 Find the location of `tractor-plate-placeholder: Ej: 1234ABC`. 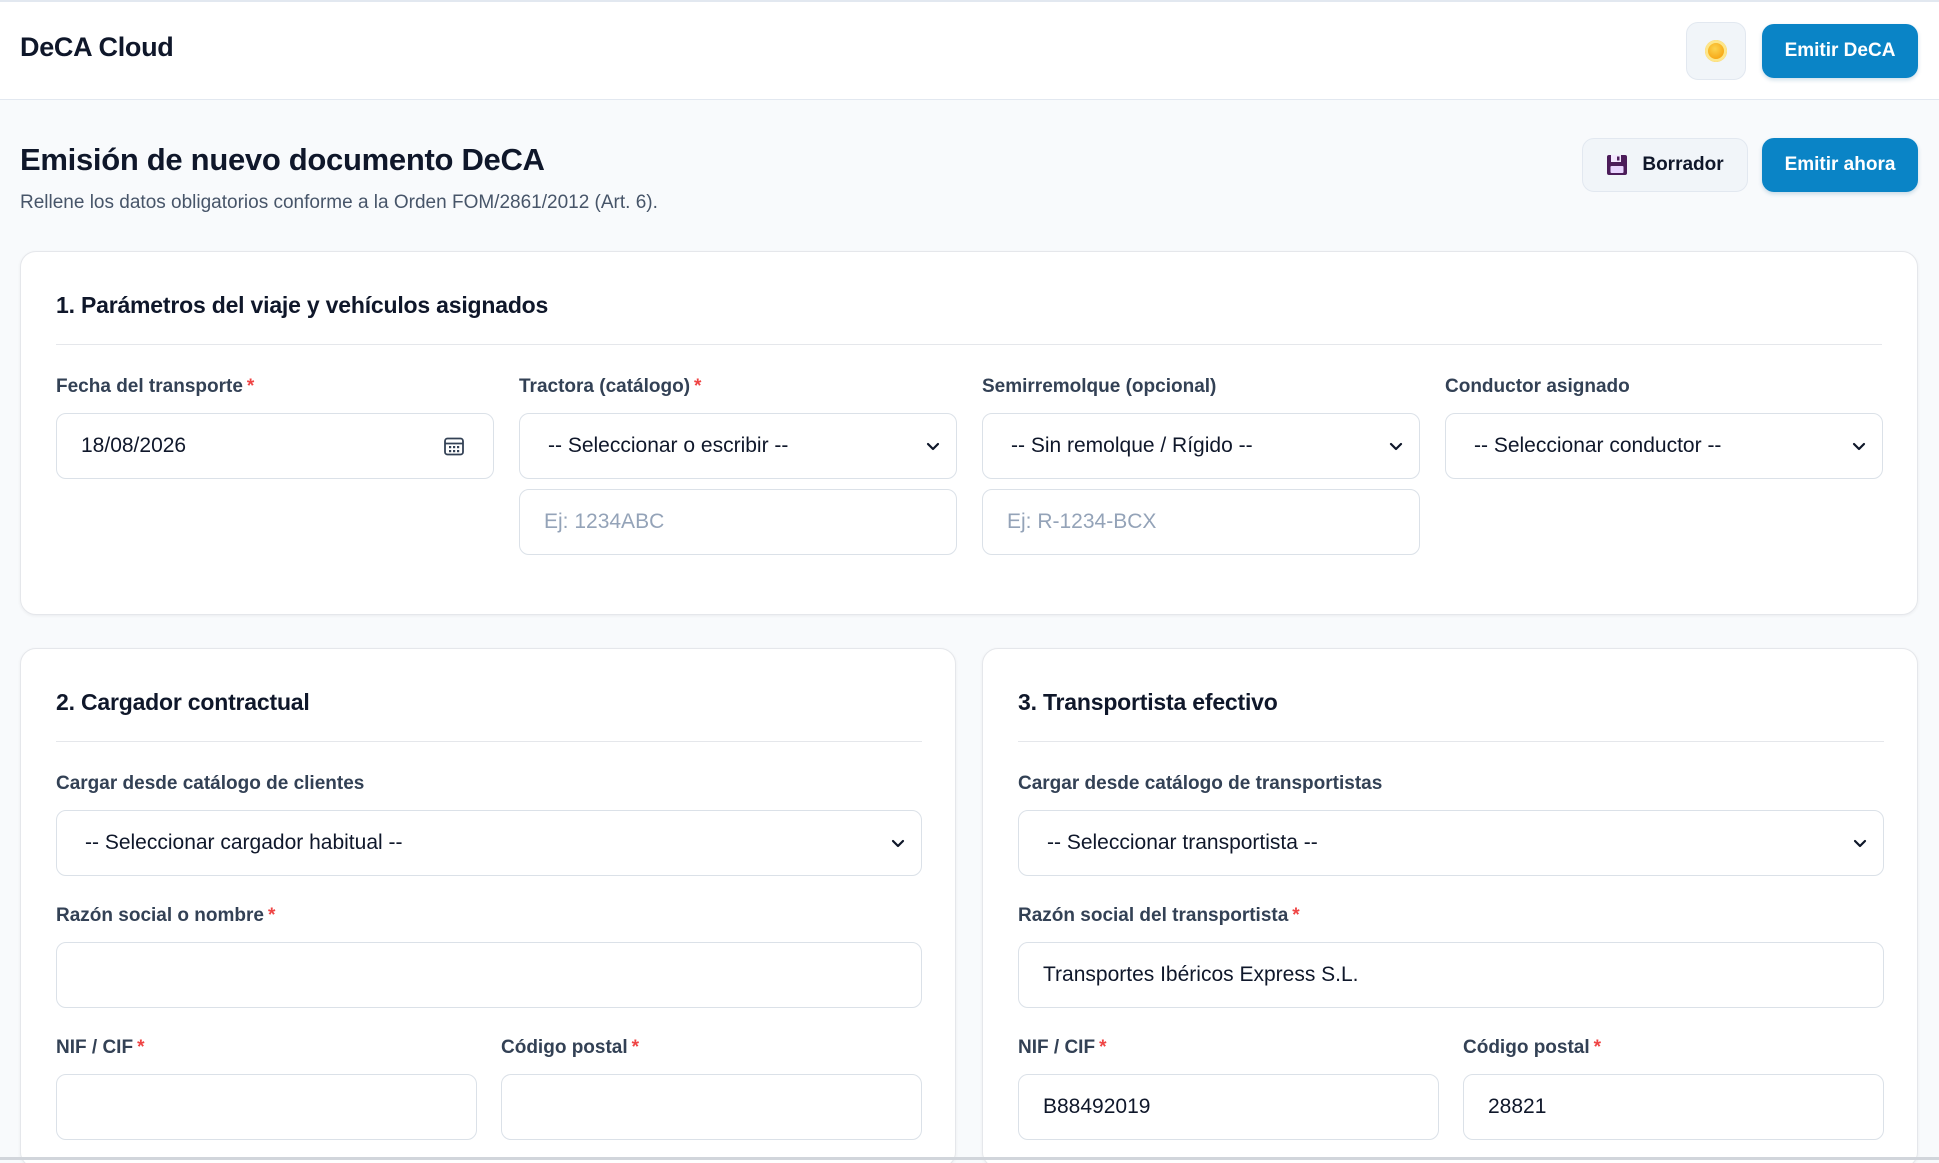

tractor-plate-placeholder: Ej: 1234ABC is located at coordinates (604, 521).